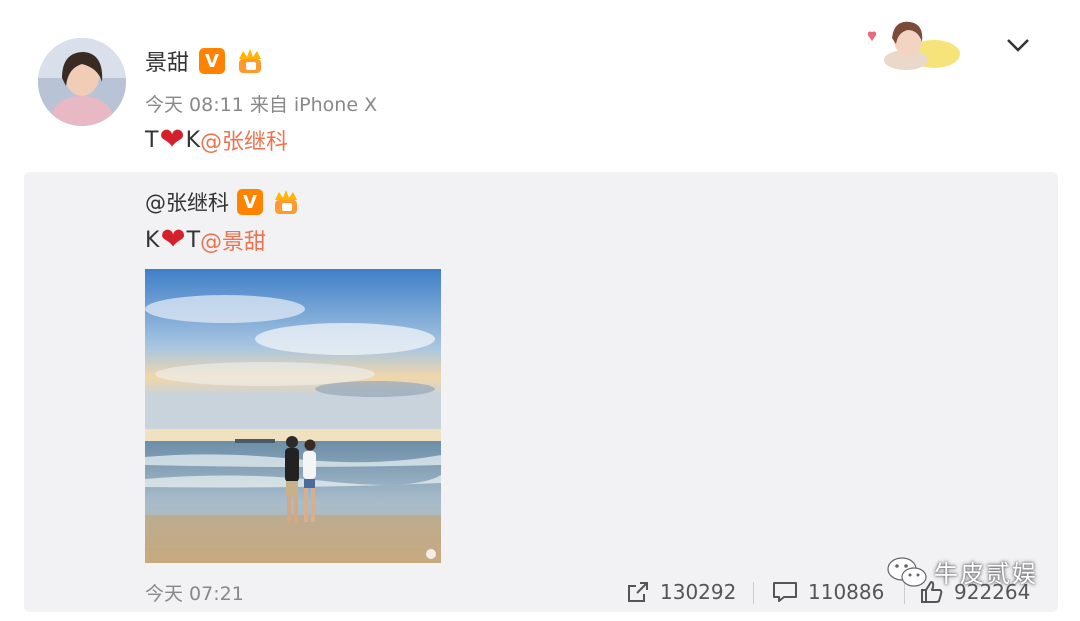 This screenshot has height=621, width=1080. Describe the element at coordinates (293, 416) in the screenshot. I see `beach-photo` at that location.